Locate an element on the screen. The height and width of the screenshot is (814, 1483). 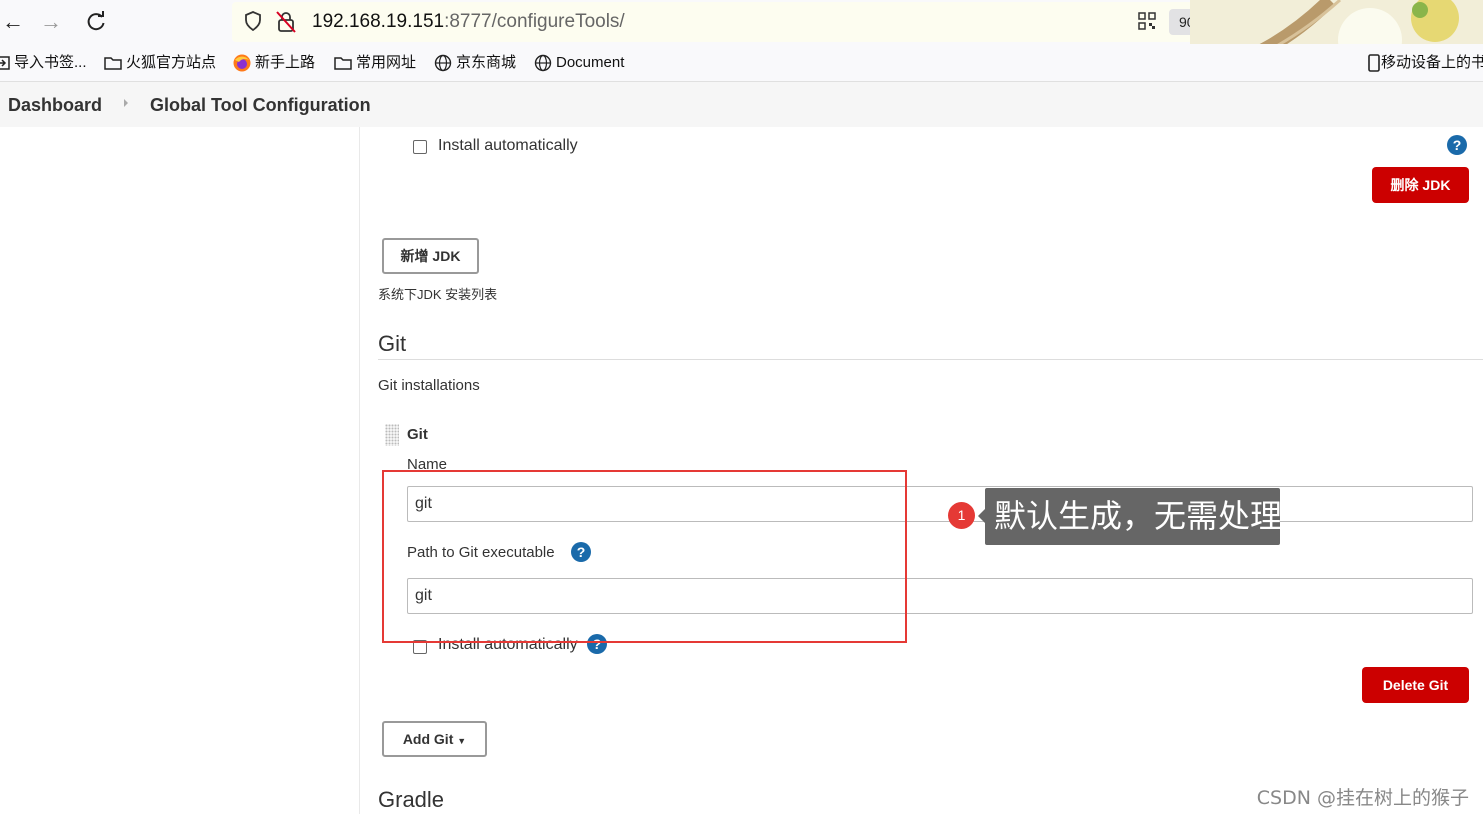
import-icon is located at coordinates (5, 63).